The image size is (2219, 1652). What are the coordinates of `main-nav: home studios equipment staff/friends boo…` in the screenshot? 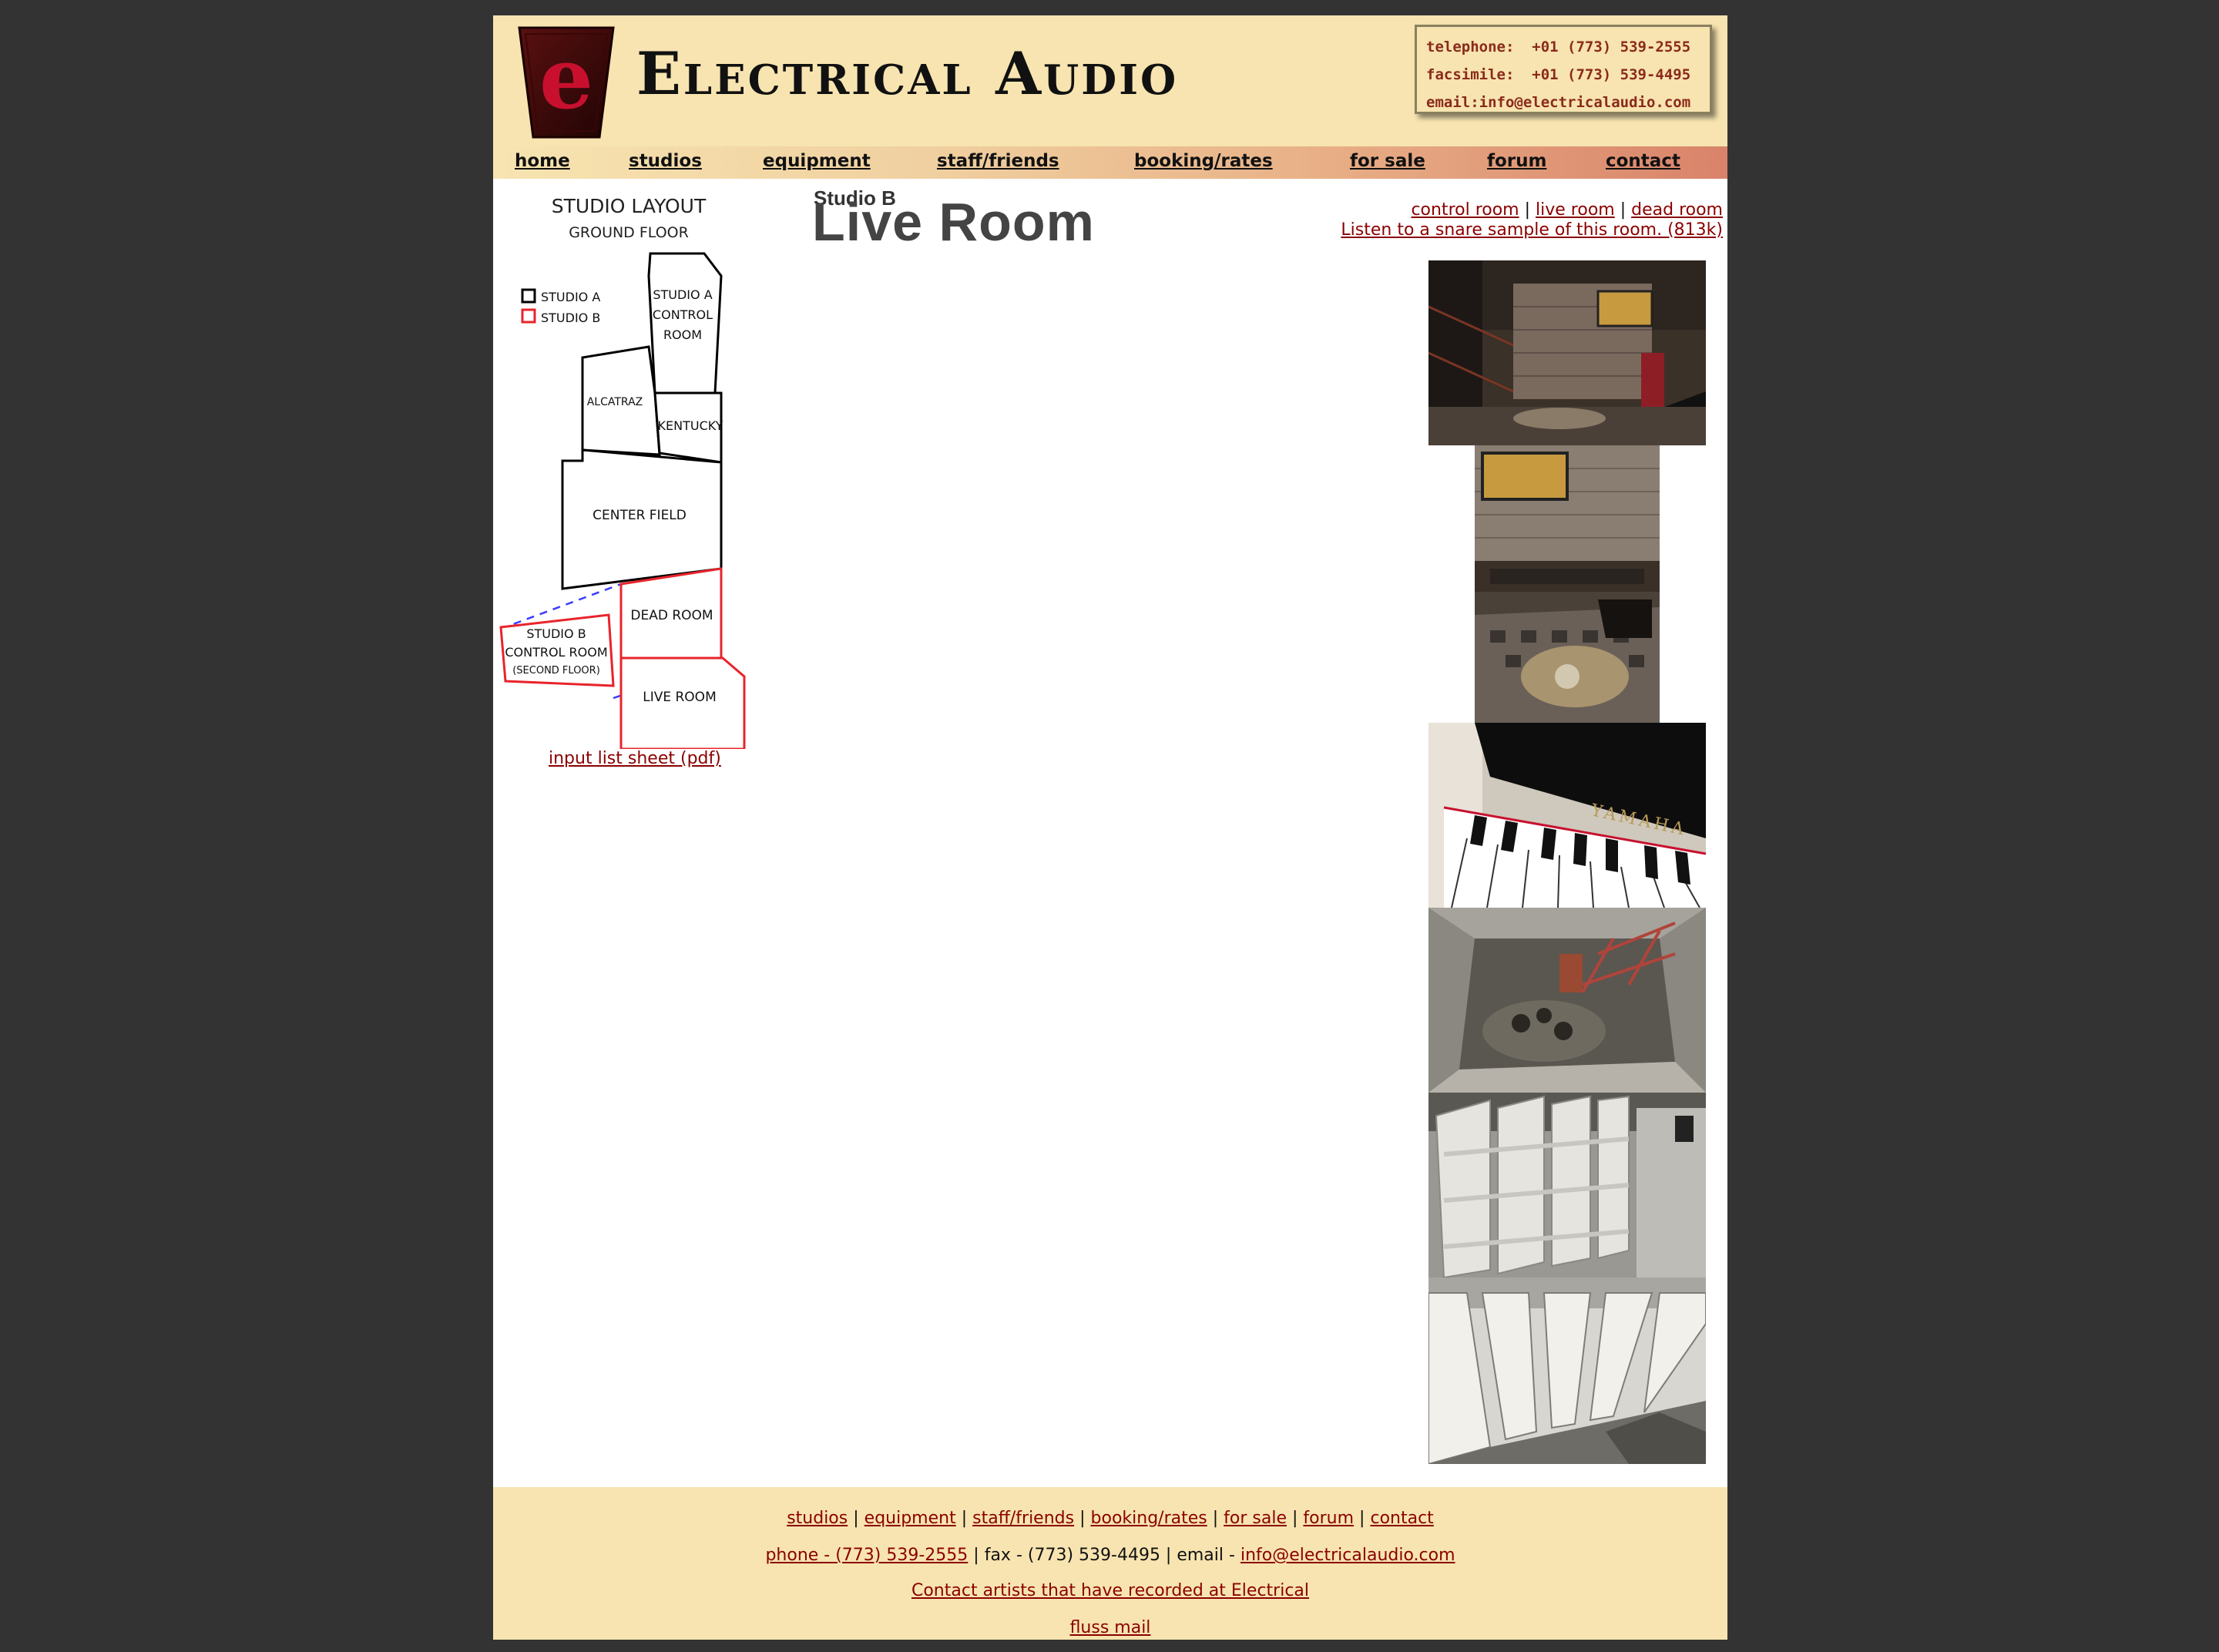 It's located at (1110, 162).